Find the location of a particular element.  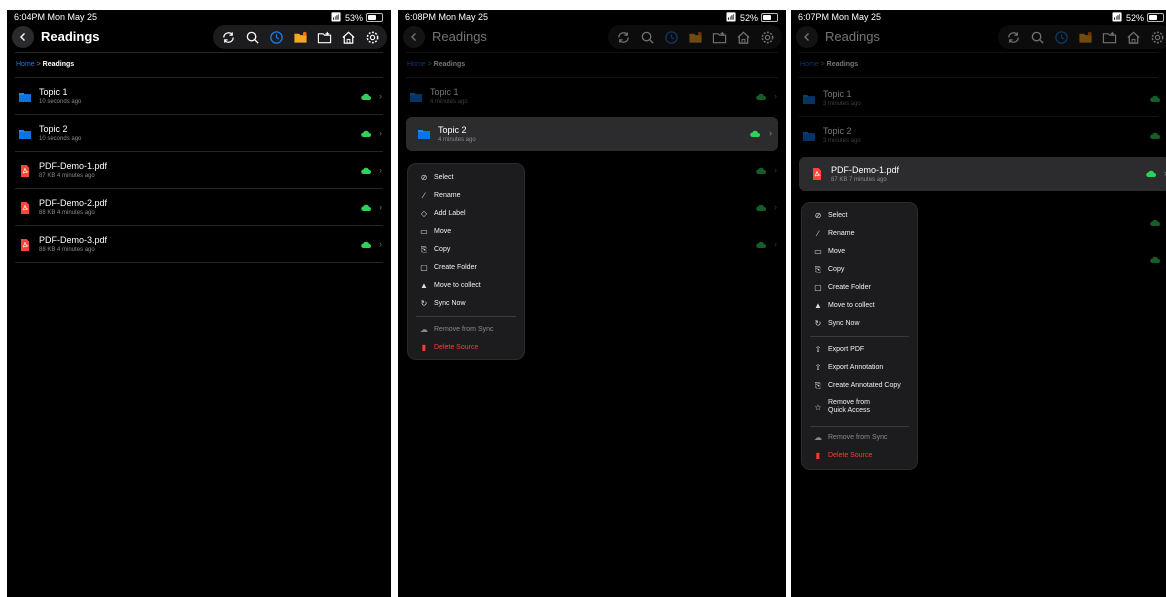

item-meta: 87 KB 4 minutes ago is located at coordinates (67, 176).